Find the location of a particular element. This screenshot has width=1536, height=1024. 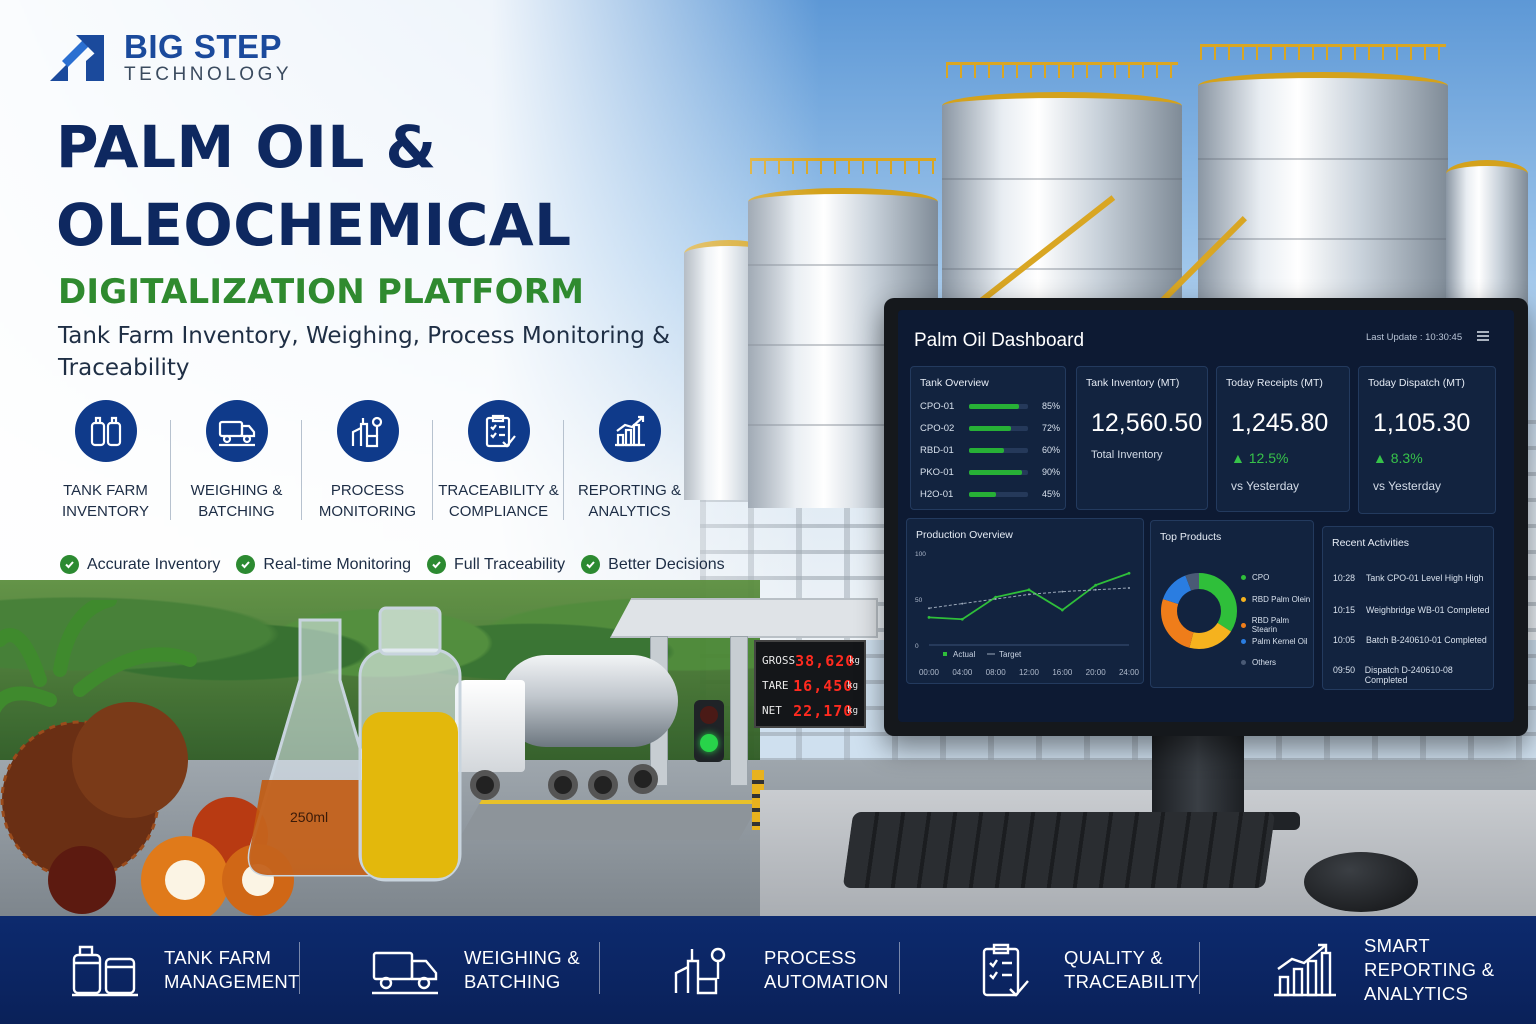

traffic-green-lamp is located at coordinates (709, 743).